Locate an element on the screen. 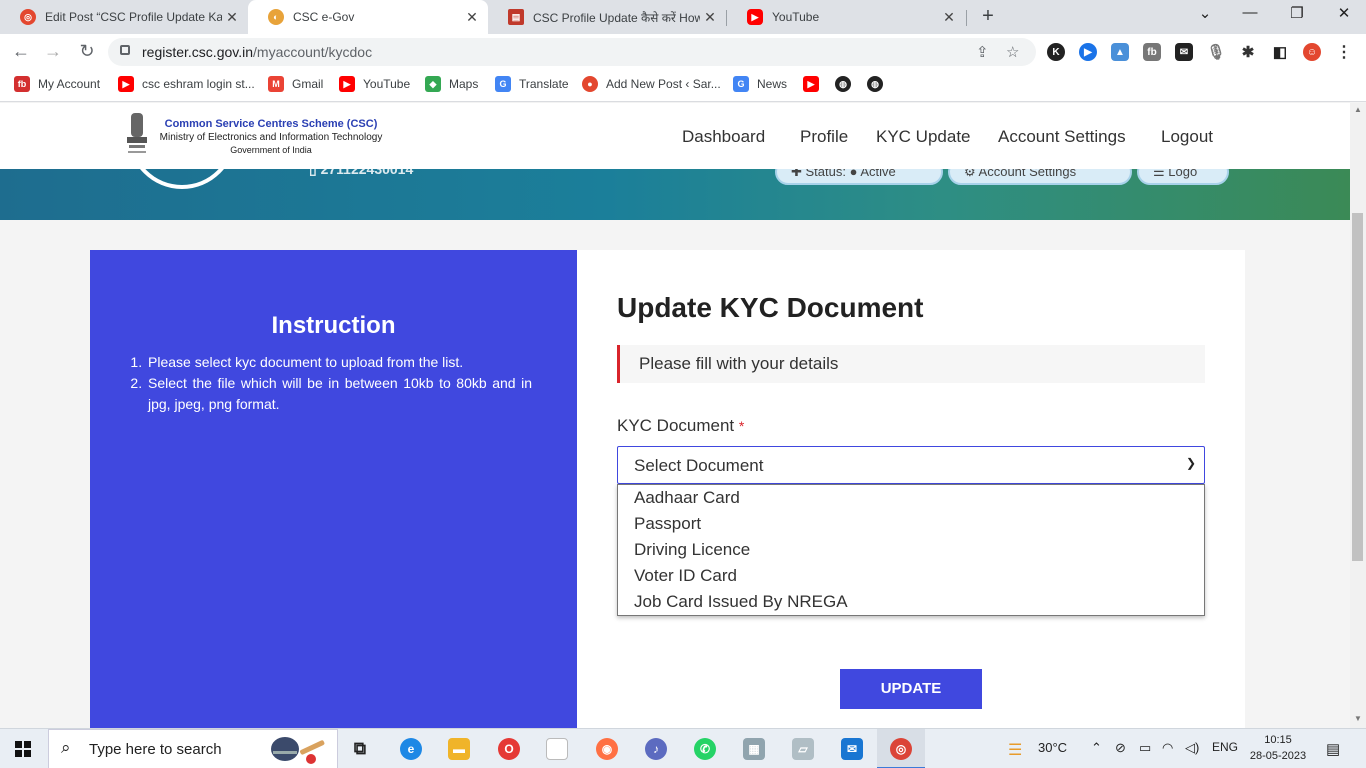 This screenshot has height=768, width=1366. mail-icon: ✉ is located at coordinates (852, 749).